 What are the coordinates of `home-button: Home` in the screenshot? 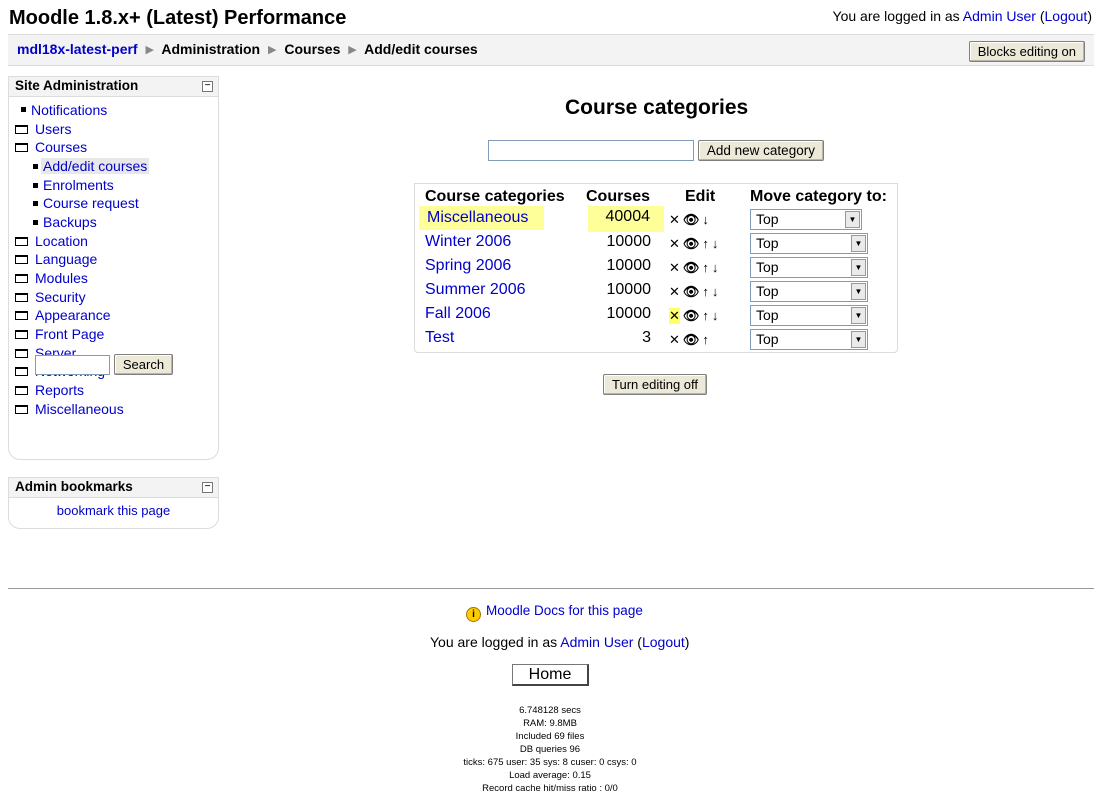 It's located at (550, 675).